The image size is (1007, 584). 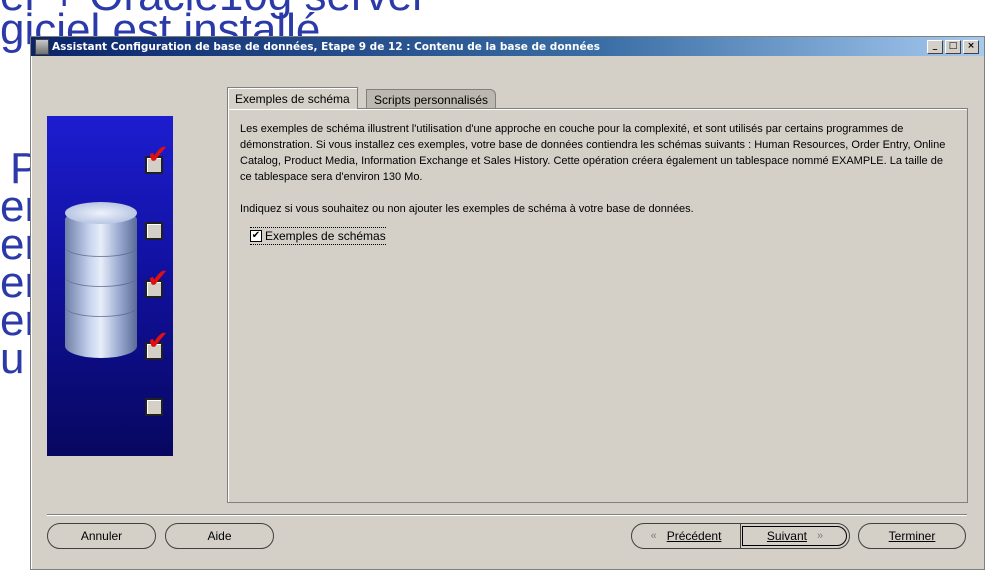 I want to click on maximize-button: □, so click(x=953, y=46).